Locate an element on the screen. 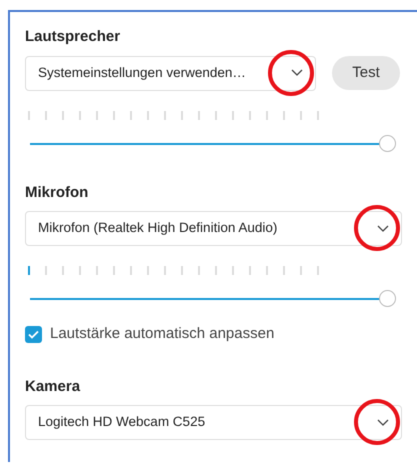 The image size is (417, 466). check-icon is located at coordinates (33, 334).